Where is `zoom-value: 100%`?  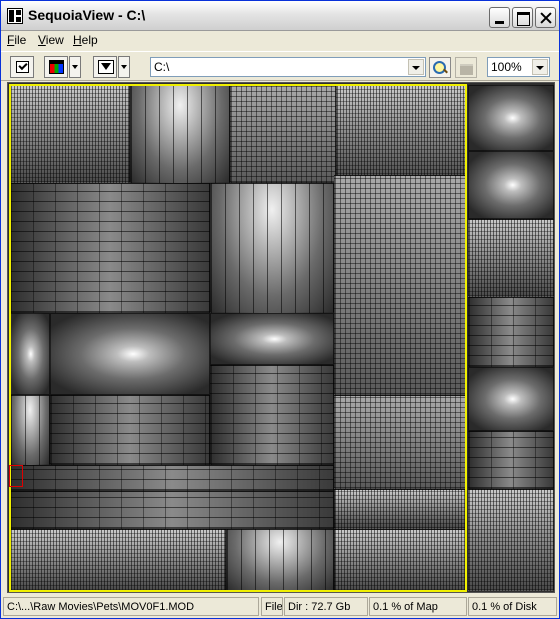
zoom-value: 100% is located at coordinates (506, 67).